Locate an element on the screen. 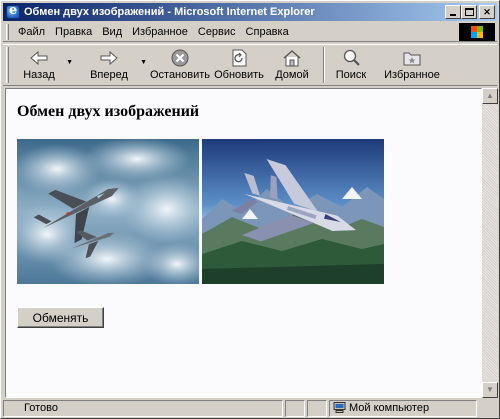 This screenshot has height=419, width=500. stop-button: Остановить is located at coordinates (180, 65).